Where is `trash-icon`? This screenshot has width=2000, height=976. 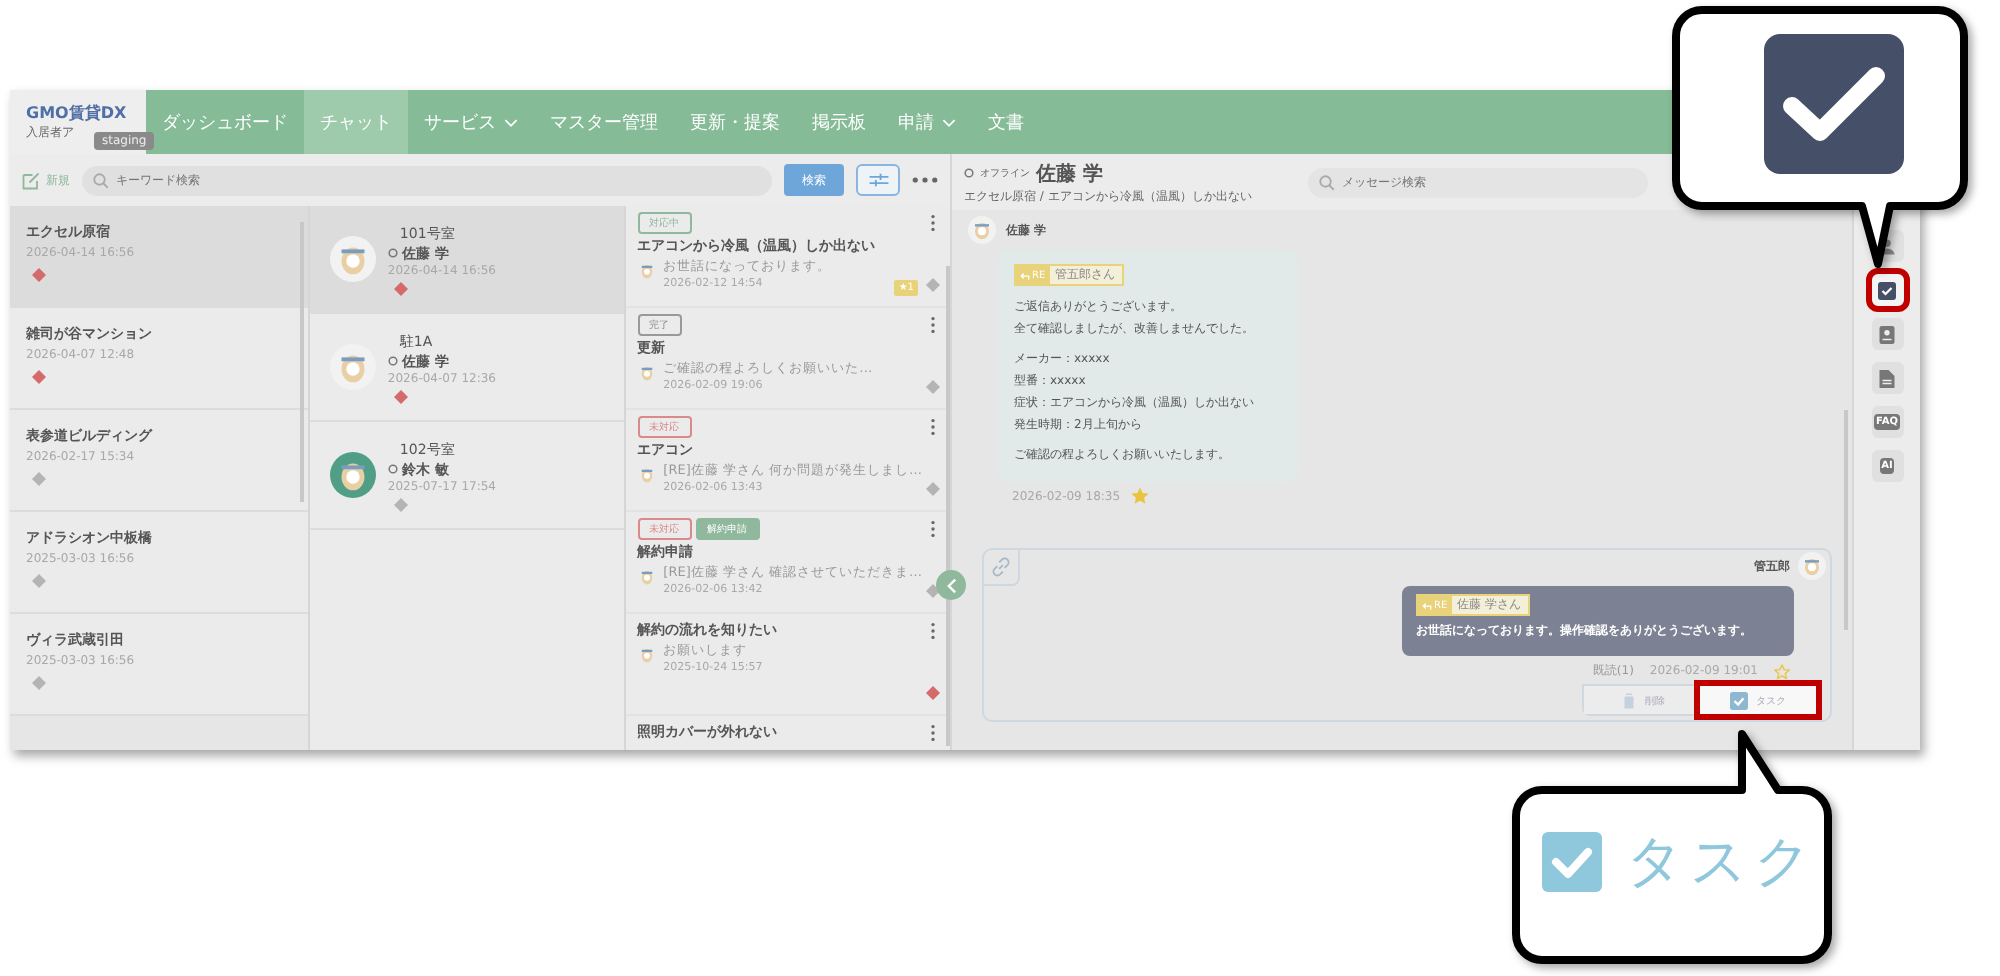 trash-icon is located at coordinates (1628, 700).